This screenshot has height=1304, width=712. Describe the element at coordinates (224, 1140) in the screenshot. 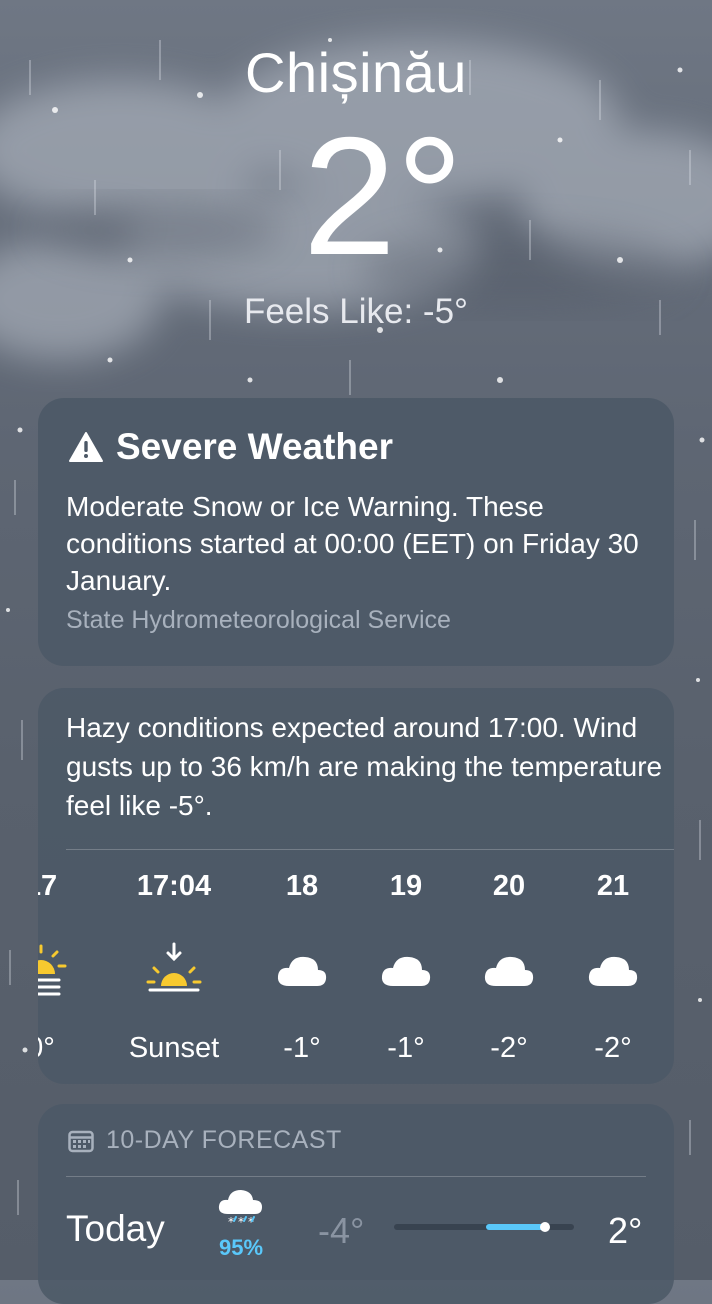

I see `forecast-title: 10-DAY FORECAST` at that location.